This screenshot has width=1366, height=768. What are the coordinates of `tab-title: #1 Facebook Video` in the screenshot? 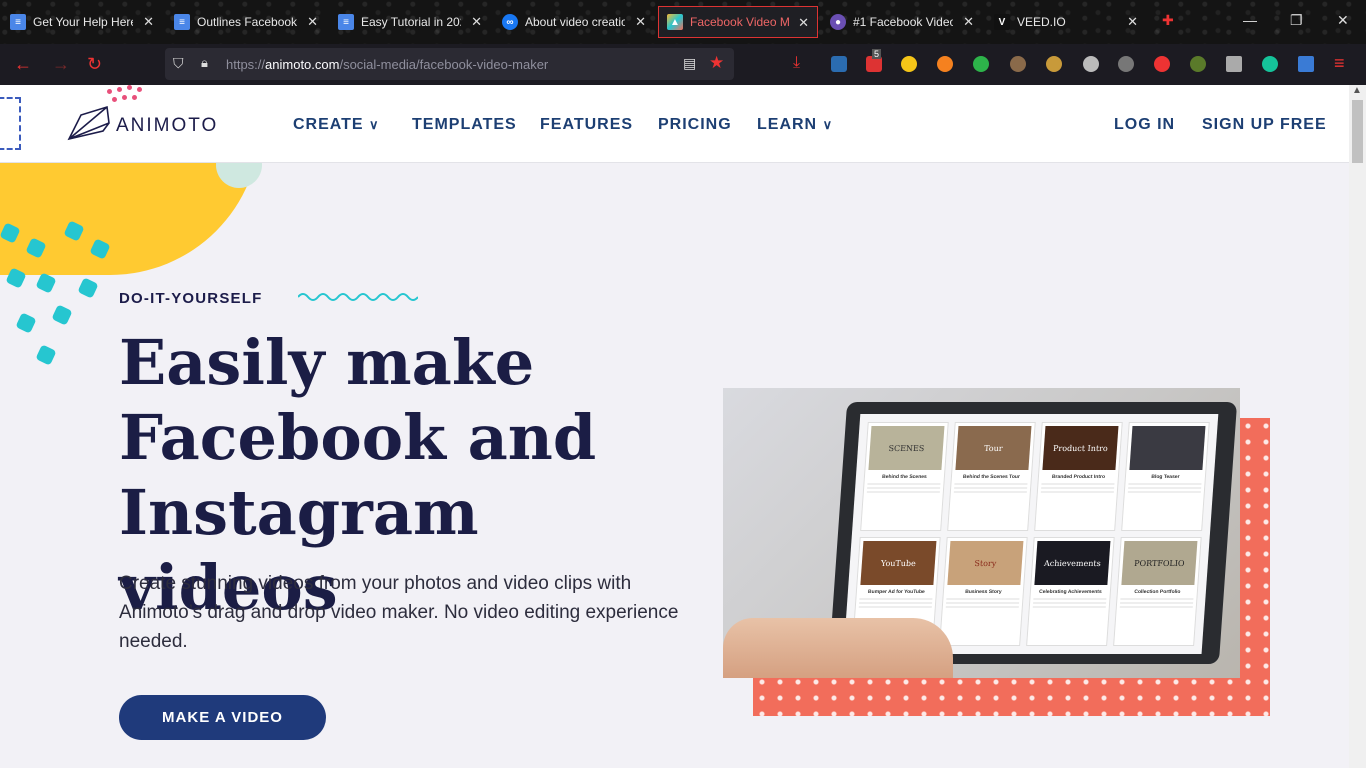 It's located at (903, 22).